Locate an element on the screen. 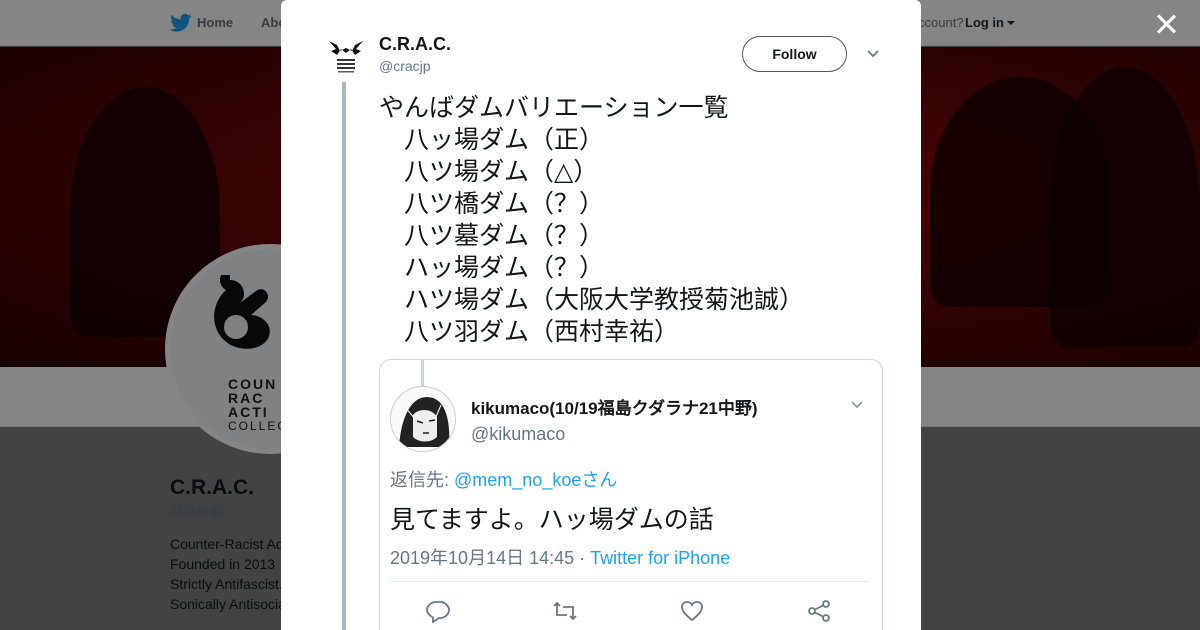 Image resolution: width=1200 pixels, height=630 pixels. quoted-avatar is located at coordinates (423, 419).